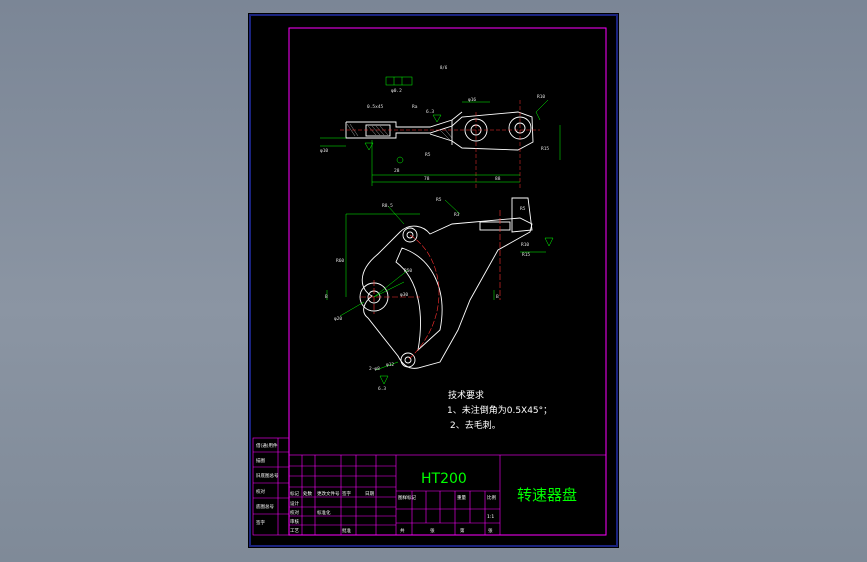 The width and height of the screenshot is (867, 562). What do you see at coordinates (407, 497) in the screenshot?
I see `tb-label-drawing-mark: 图样标记` at bounding box center [407, 497].